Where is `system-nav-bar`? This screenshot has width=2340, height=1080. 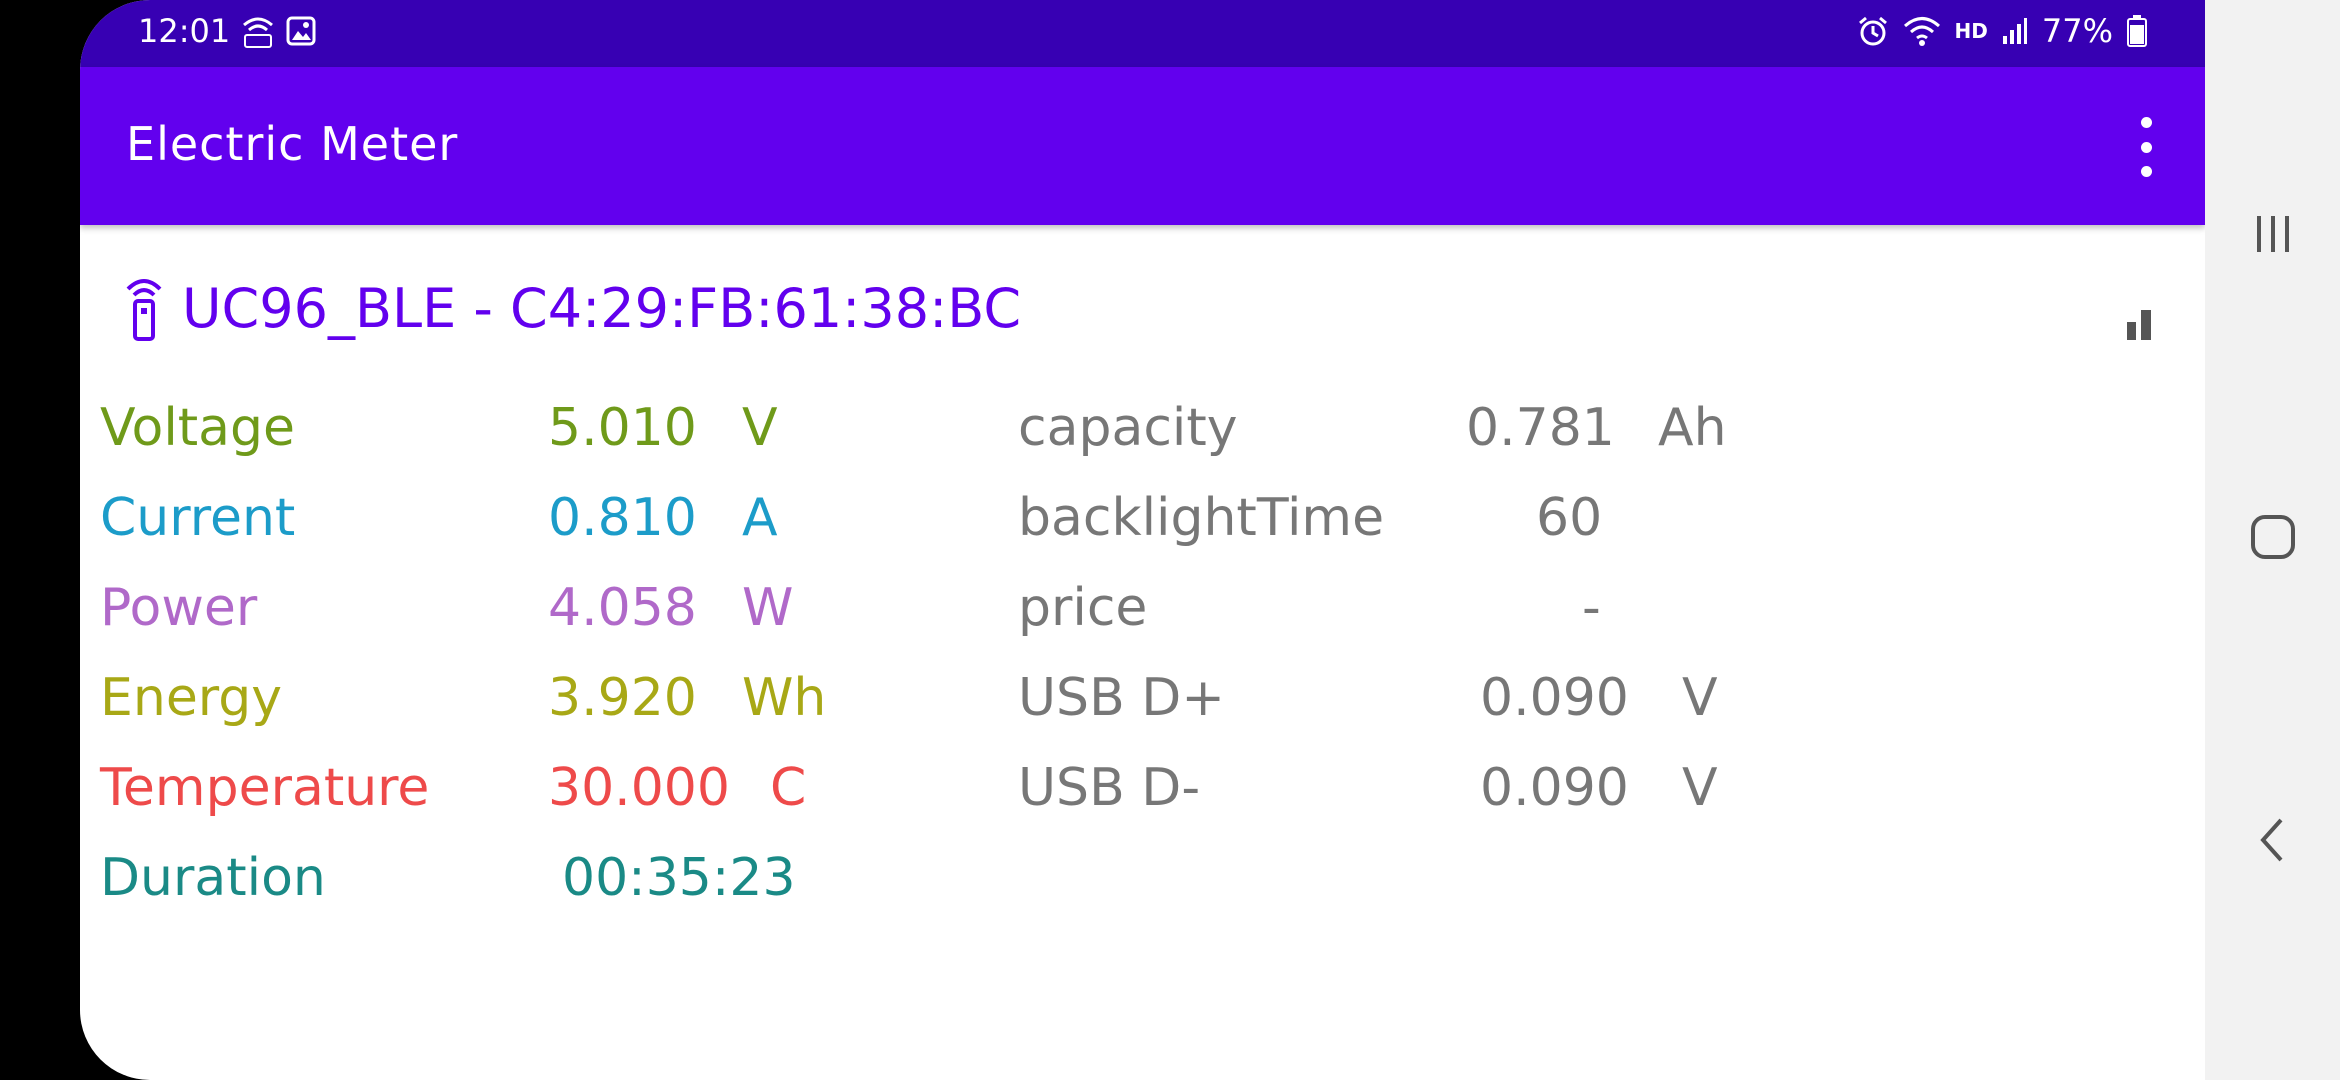 system-nav-bar is located at coordinates (2272, 540).